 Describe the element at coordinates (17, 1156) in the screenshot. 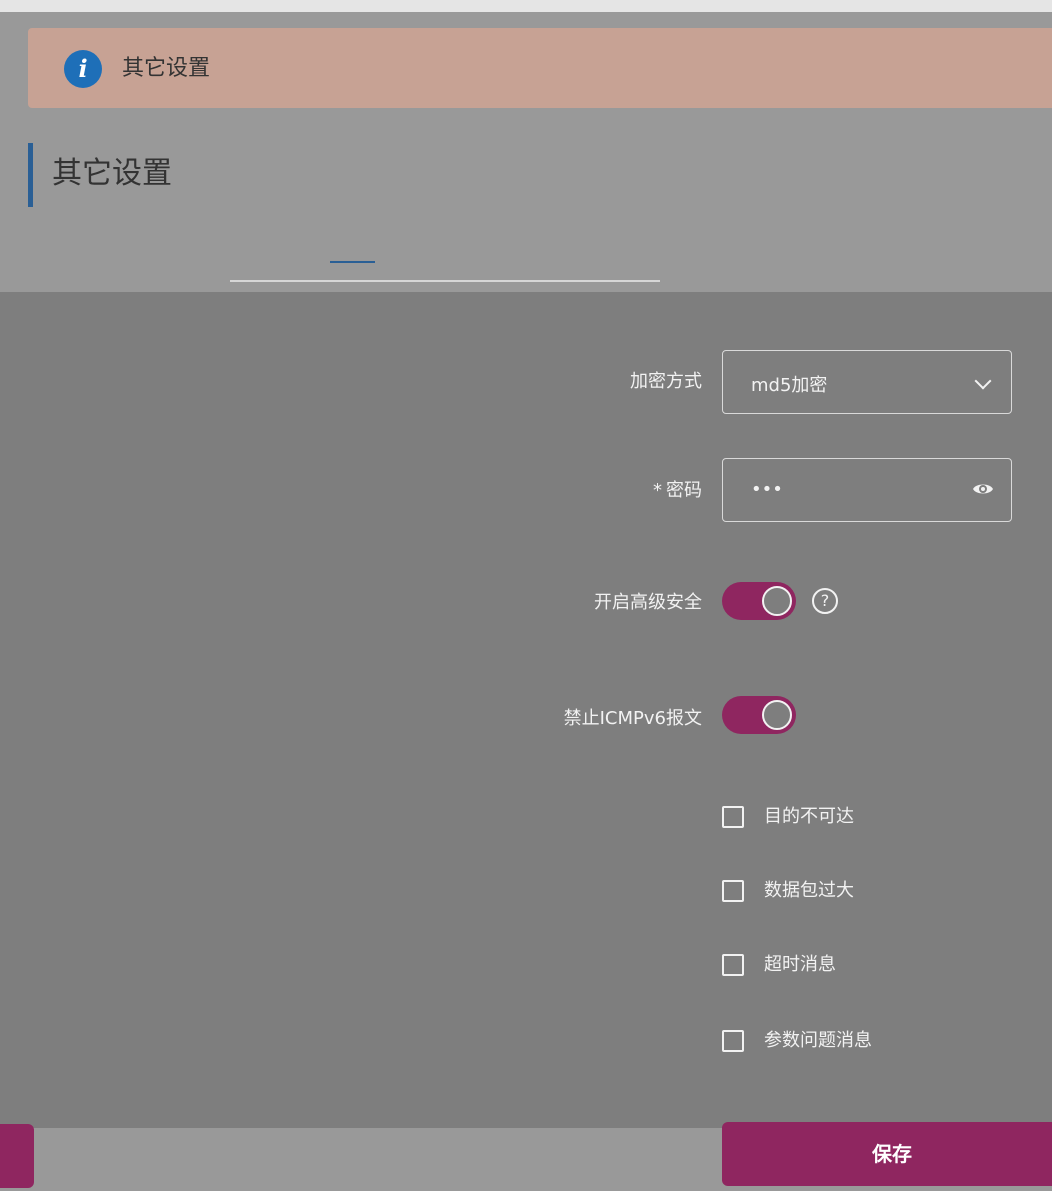

I see `left-action-button` at that location.